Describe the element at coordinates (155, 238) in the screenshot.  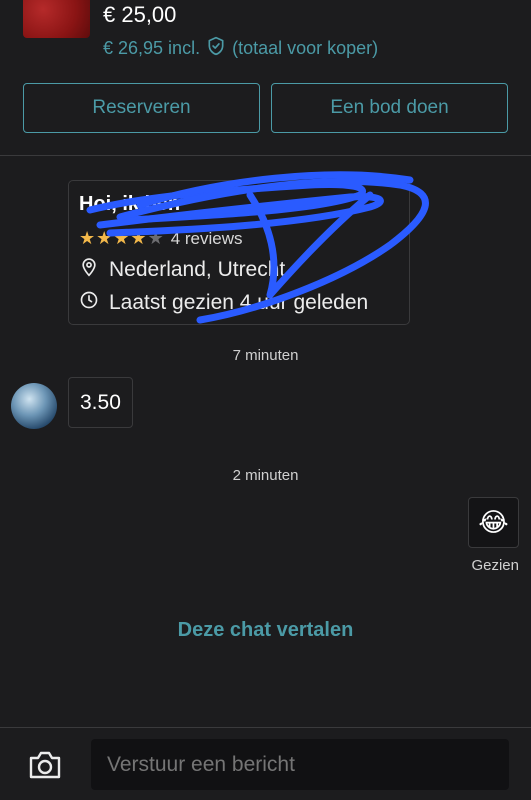
I see `star-empty-icon: ★` at that location.